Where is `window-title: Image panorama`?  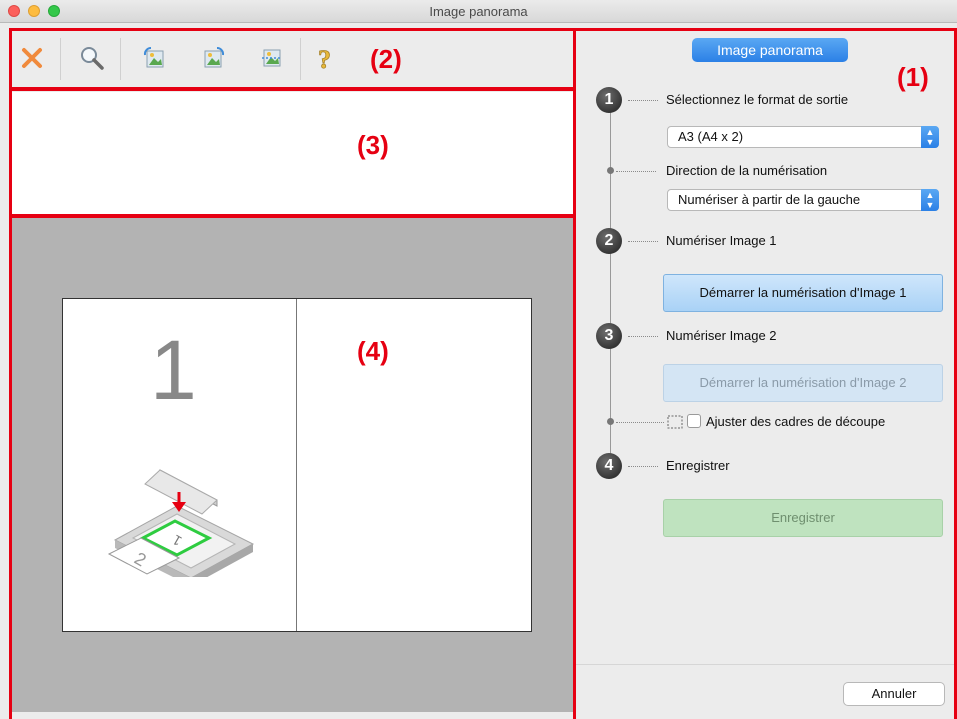
window-title: Image panorama is located at coordinates (478, 11).